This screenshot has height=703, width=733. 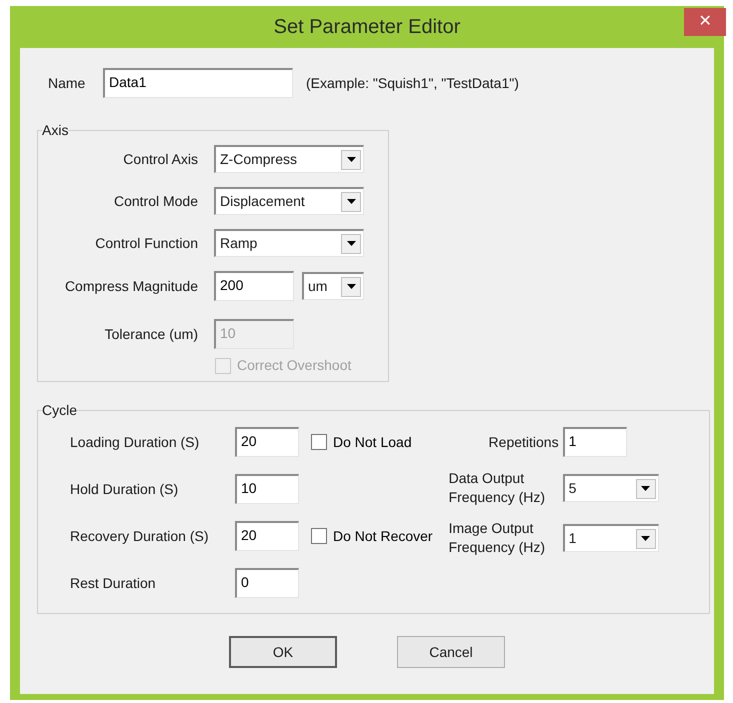 I want to click on dropdown: Ramp, so click(x=289, y=243).